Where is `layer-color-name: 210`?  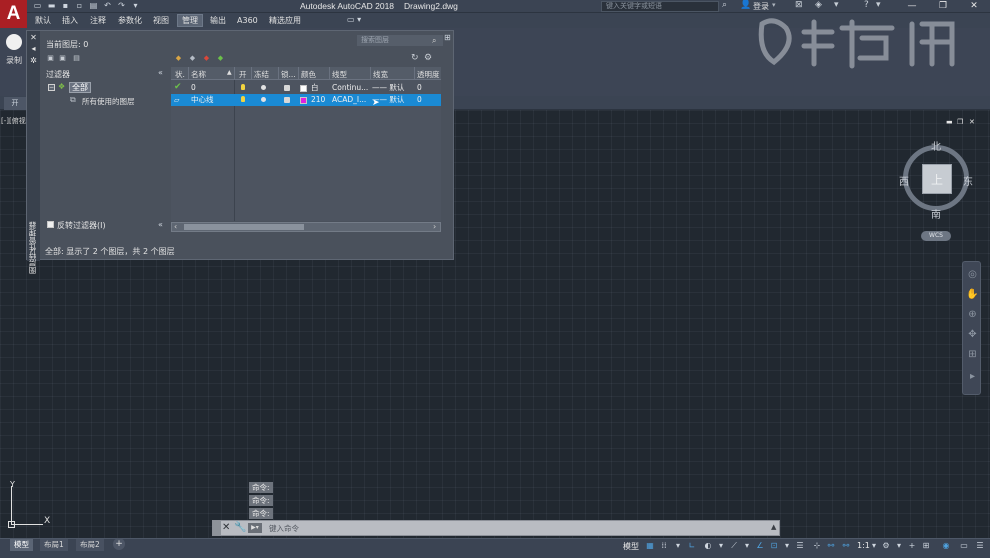 layer-color-name: 210 is located at coordinates (318, 100).